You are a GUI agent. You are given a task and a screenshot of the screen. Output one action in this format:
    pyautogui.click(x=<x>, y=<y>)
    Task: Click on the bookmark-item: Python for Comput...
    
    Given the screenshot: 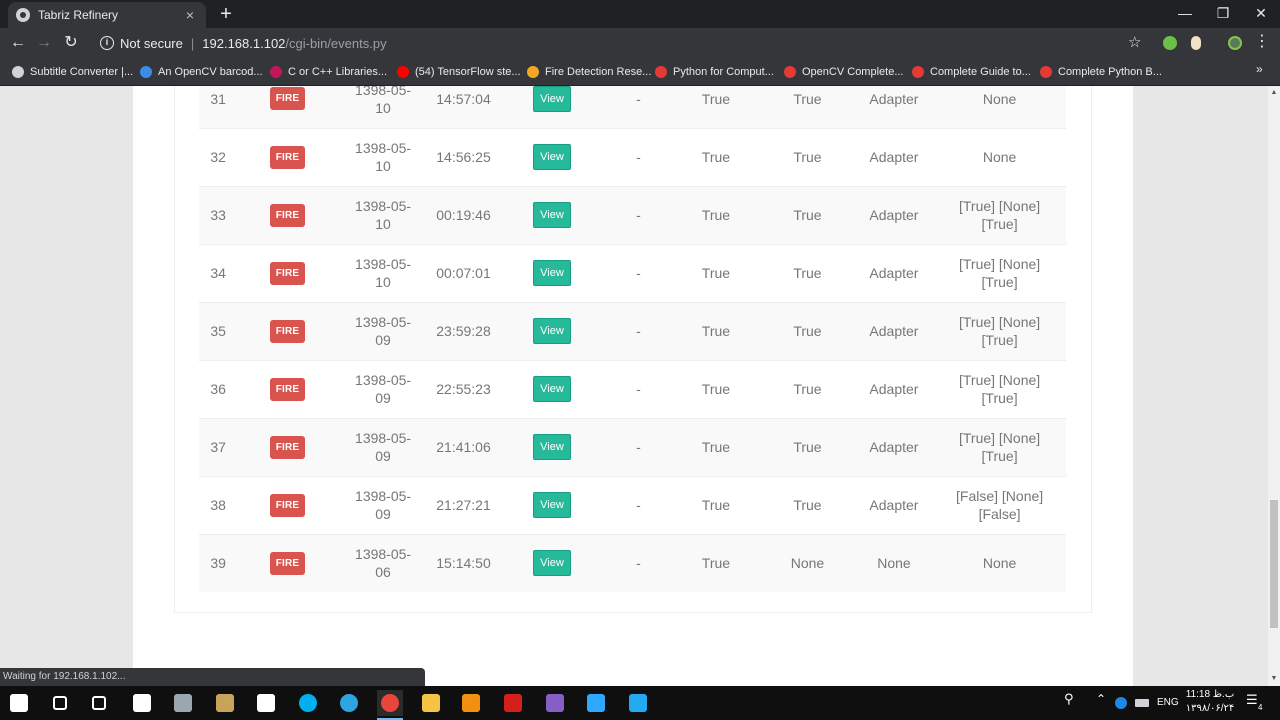 What is the action you would take?
    pyautogui.click(x=714, y=72)
    